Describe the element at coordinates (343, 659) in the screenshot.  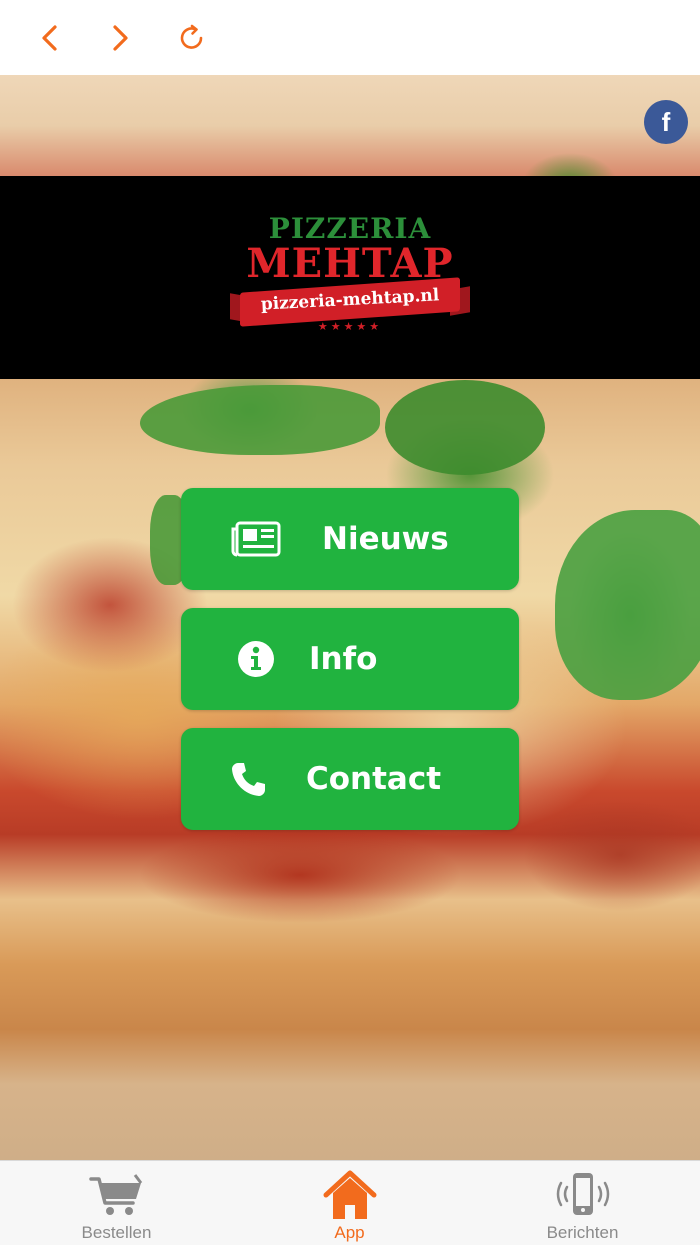
I see `info-label: Info` at that location.